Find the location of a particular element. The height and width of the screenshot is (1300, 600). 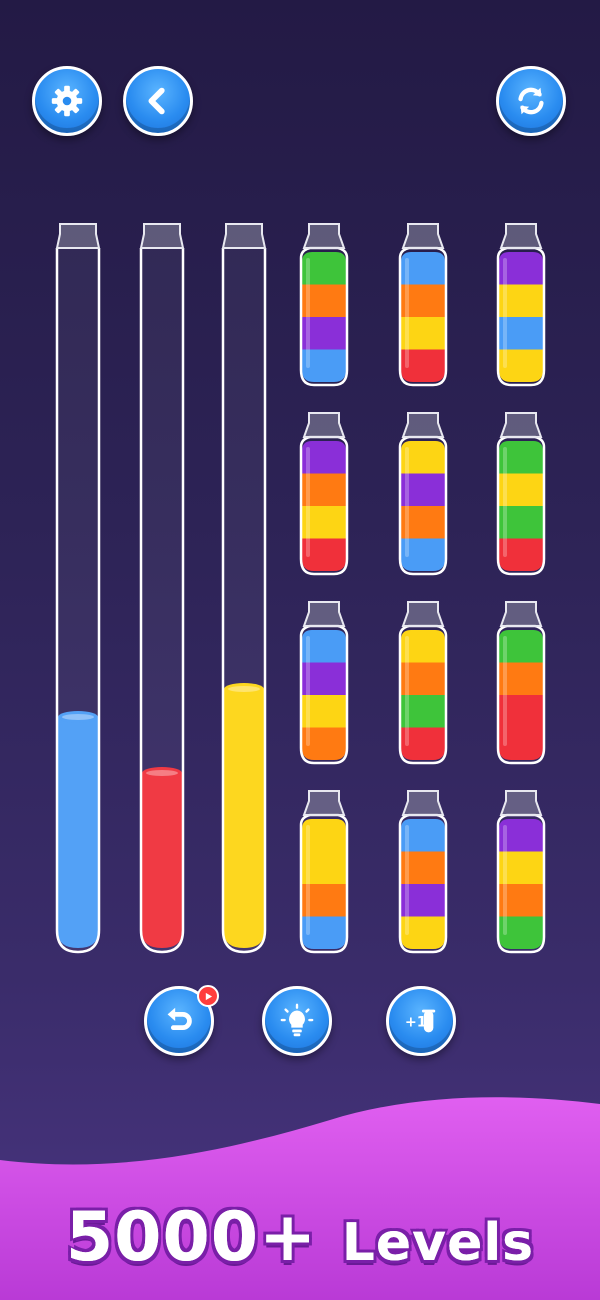

undo-button is located at coordinates (181, 1020).